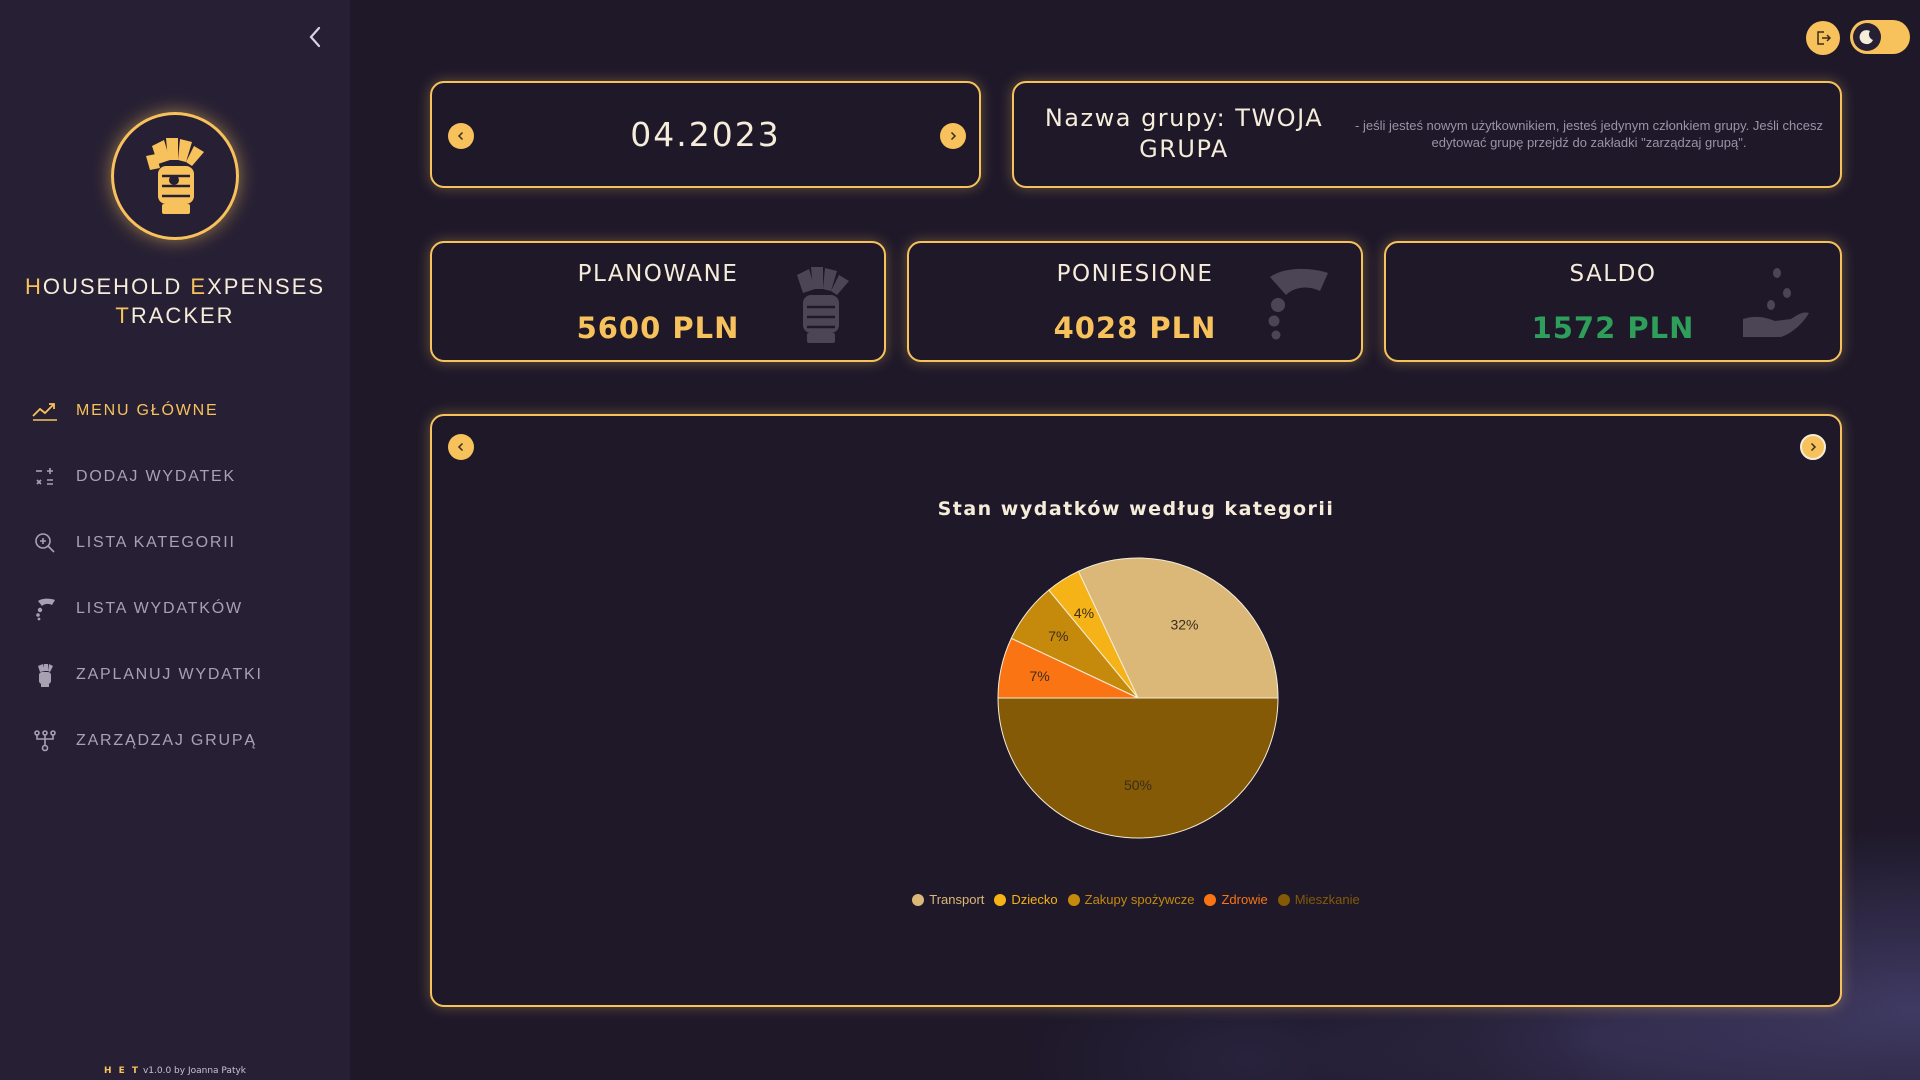 This screenshot has width=1920, height=1080. I want to click on legend-item: Zdrowie, so click(1236, 899).